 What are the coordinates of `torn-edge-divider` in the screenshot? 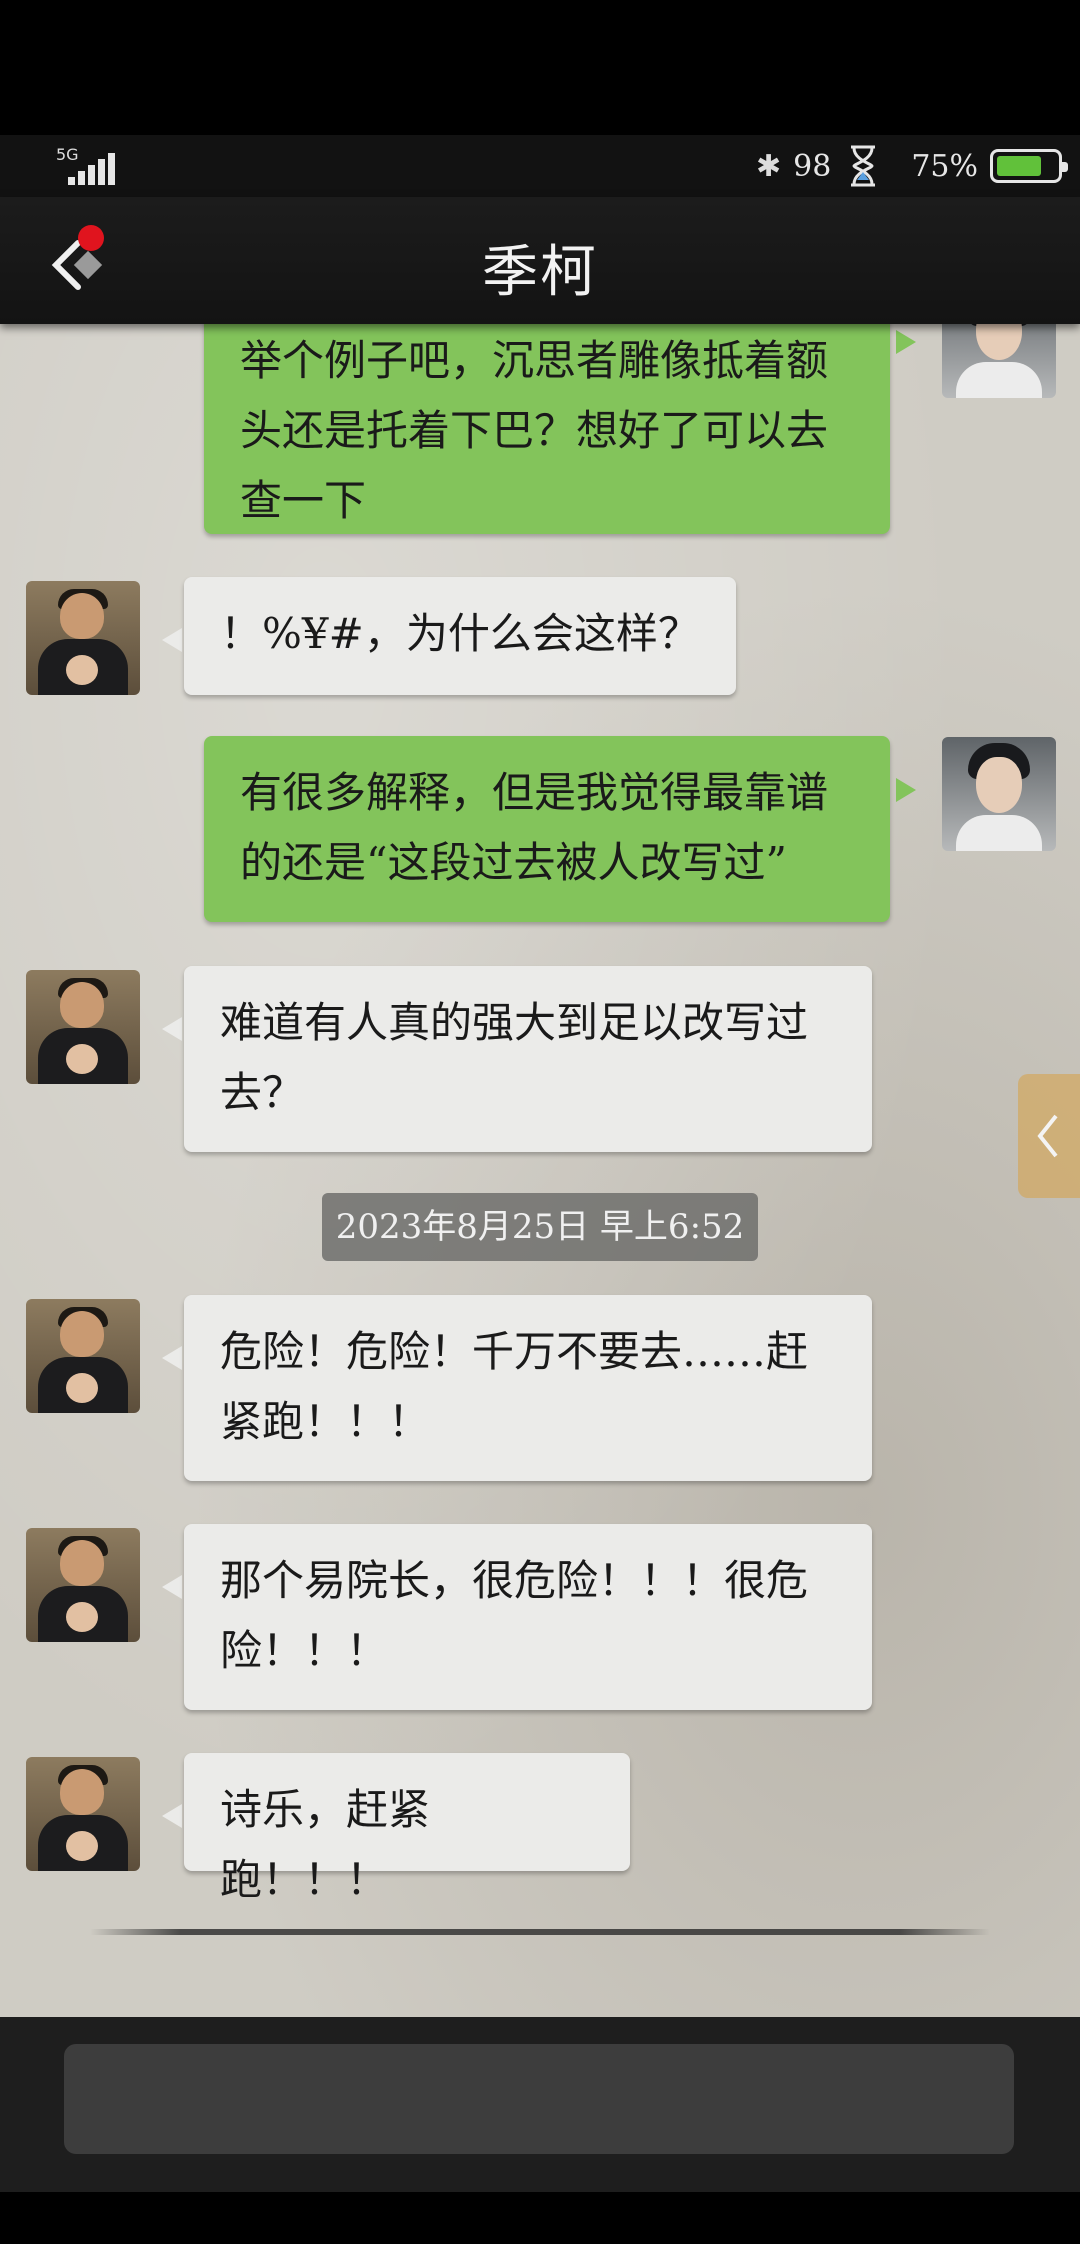 It's located at (540, 1932).